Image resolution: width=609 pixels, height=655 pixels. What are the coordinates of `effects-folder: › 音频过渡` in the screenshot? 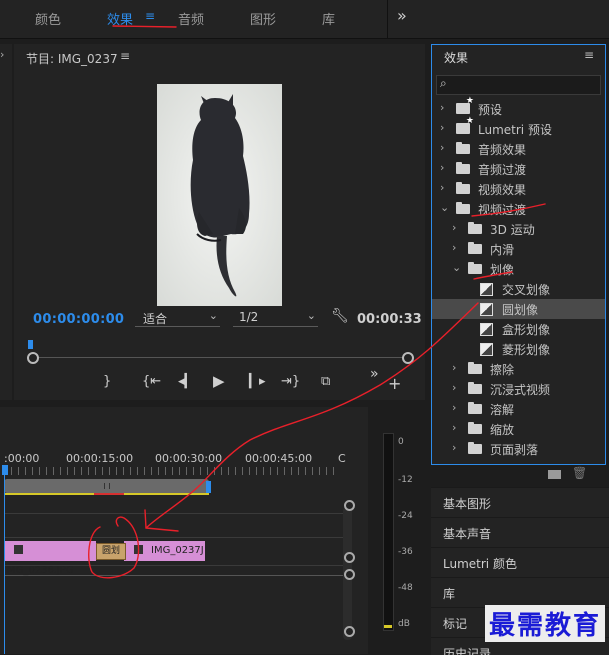 It's located at (518, 169).